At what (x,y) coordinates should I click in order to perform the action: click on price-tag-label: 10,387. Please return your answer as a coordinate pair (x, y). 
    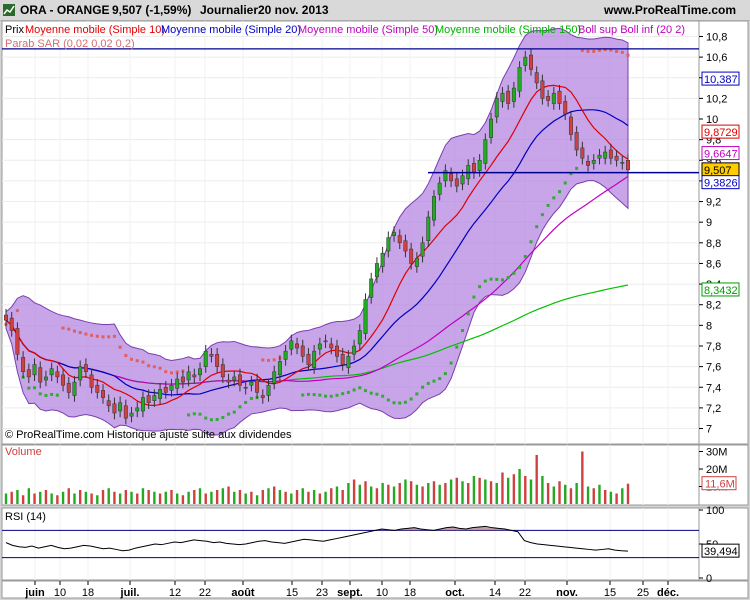
    Looking at the image, I should click on (721, 80).